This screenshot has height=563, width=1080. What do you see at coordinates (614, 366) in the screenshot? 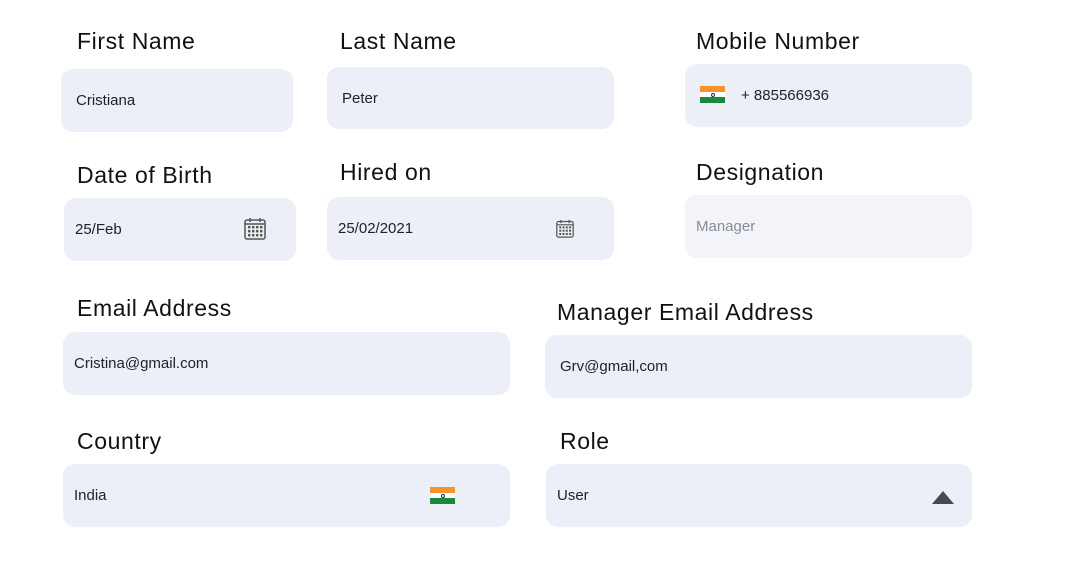
I see `manager-email-value: Grv@gmail,com` at bounding box center [614, 366].